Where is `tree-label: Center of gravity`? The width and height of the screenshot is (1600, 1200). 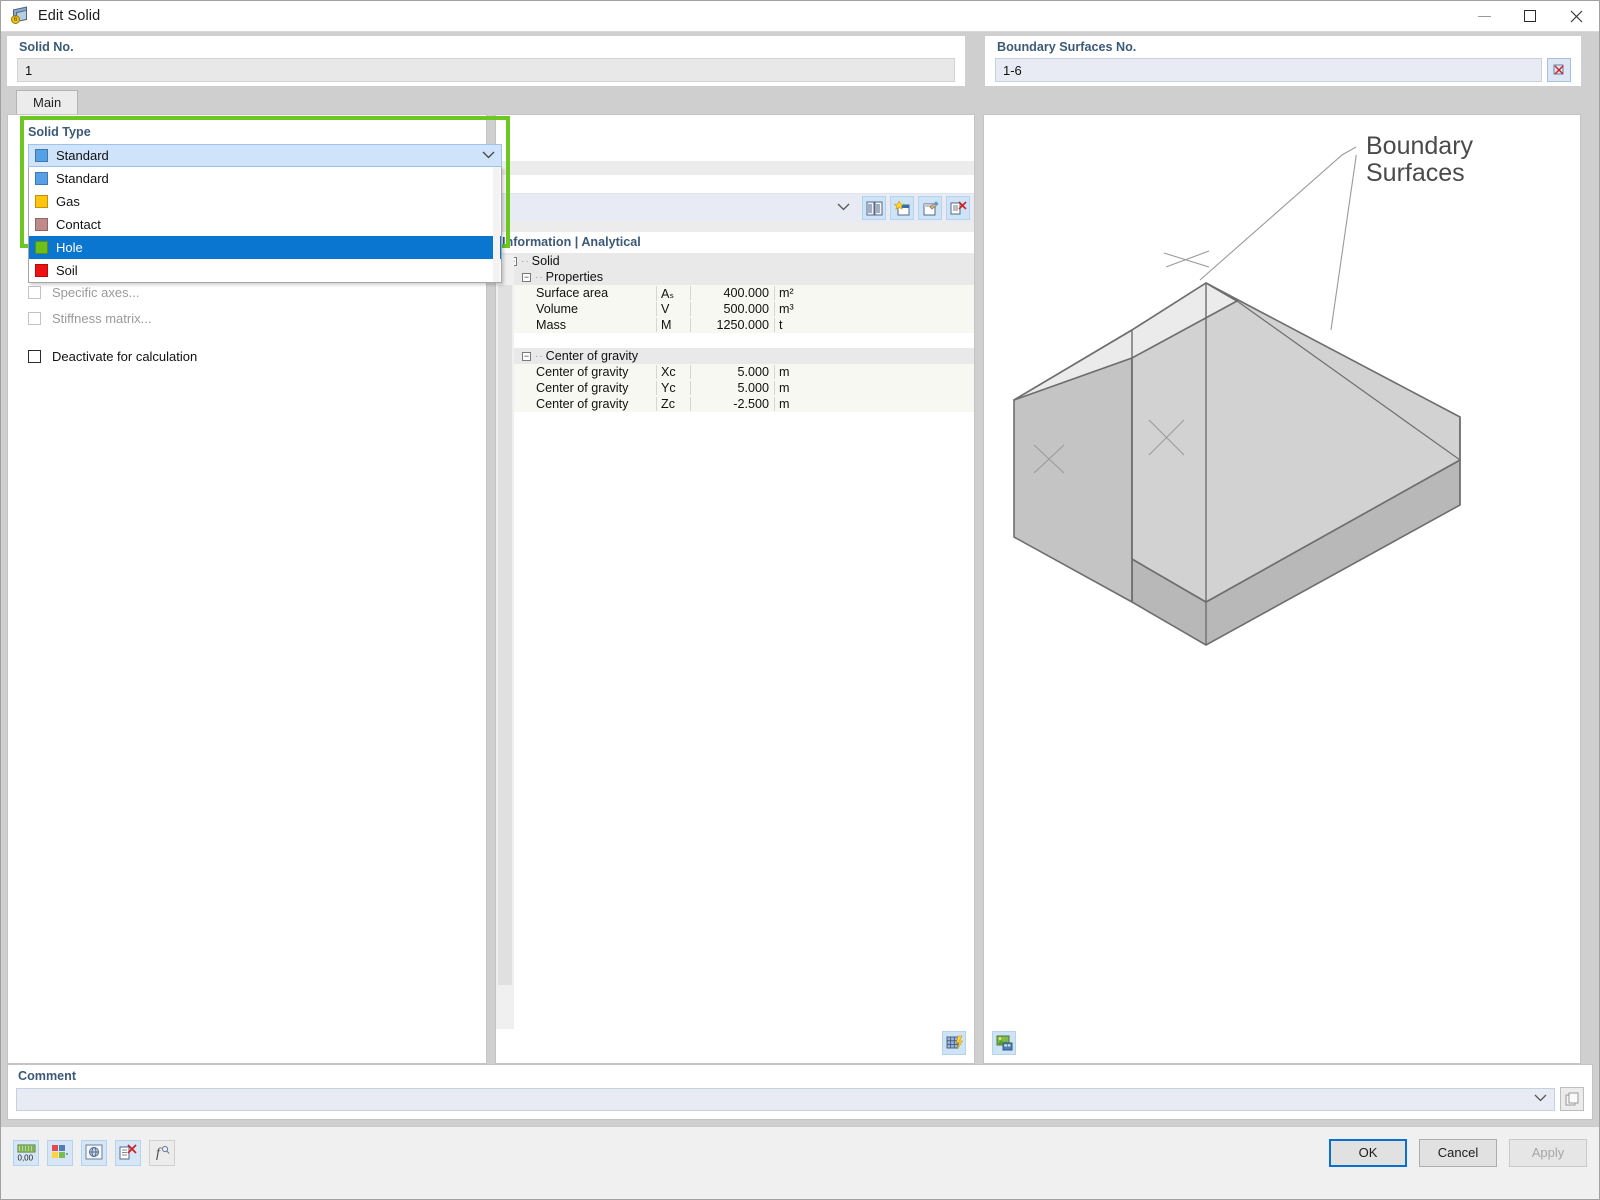
tree-label: Center of gravity is located at coordinates (592, 356).